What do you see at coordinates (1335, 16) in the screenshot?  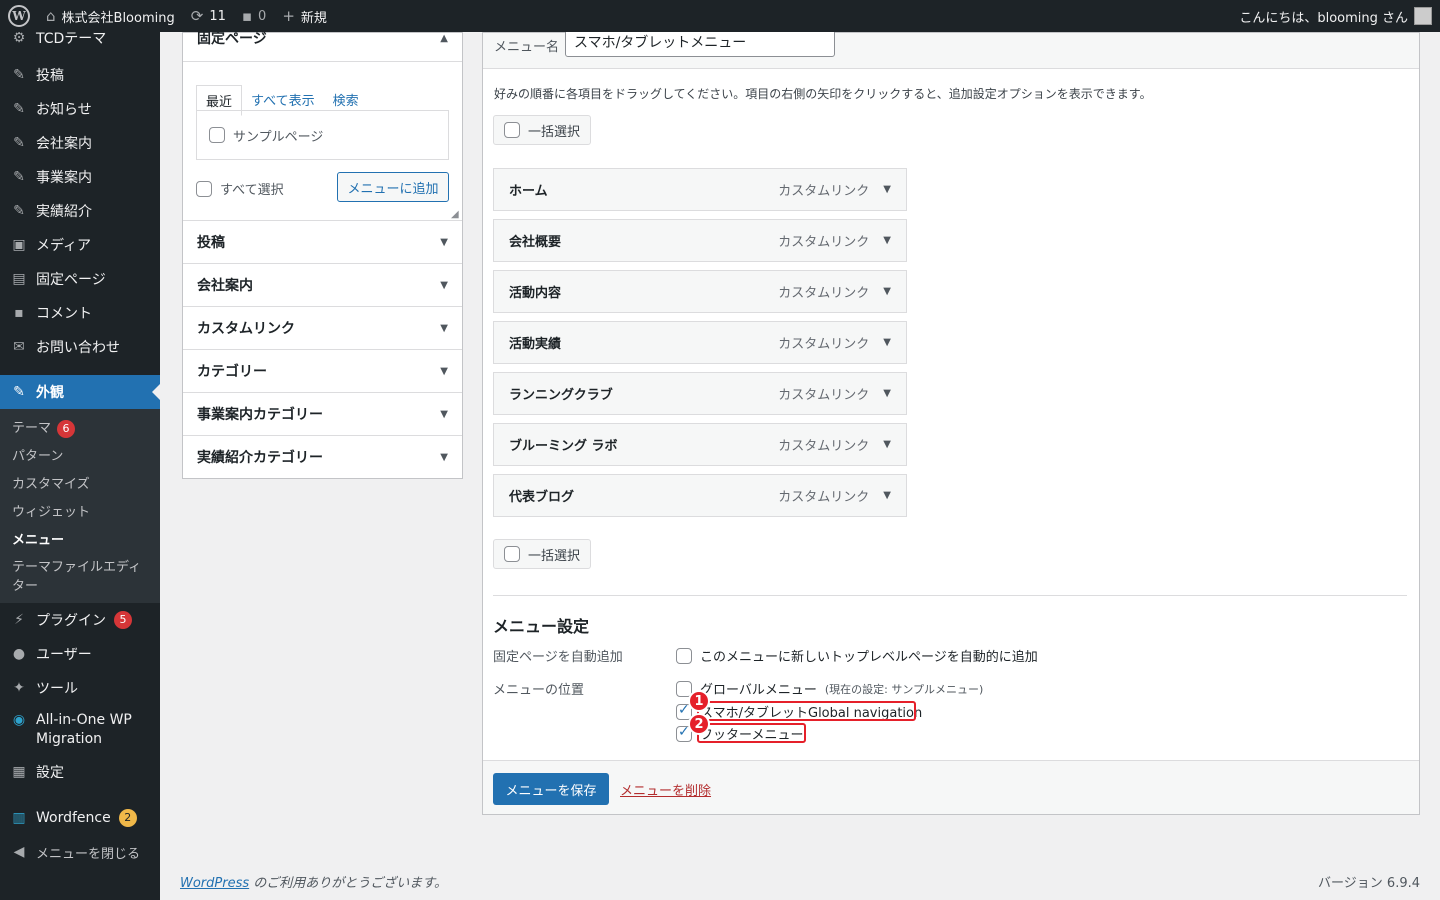 I see `account-menu: こんにちは、blooming さん` at bounding box center [1335, 16].